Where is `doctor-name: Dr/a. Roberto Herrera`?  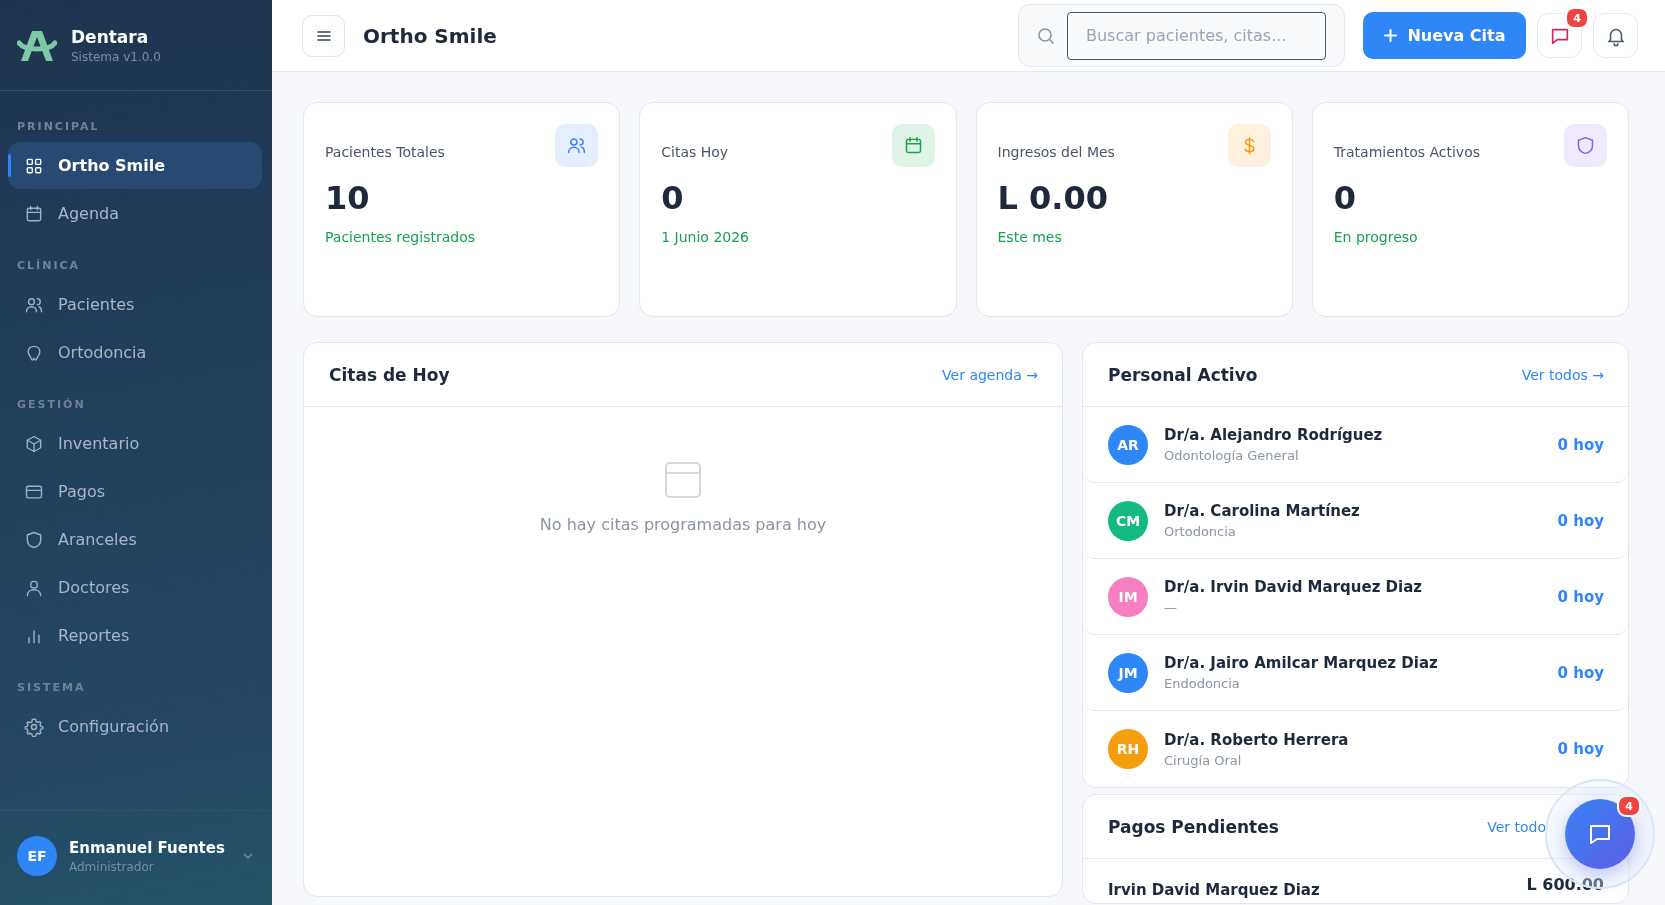
doctor-name: Dr/a. Roberto Herrera is located at coordinates (1256, 739).